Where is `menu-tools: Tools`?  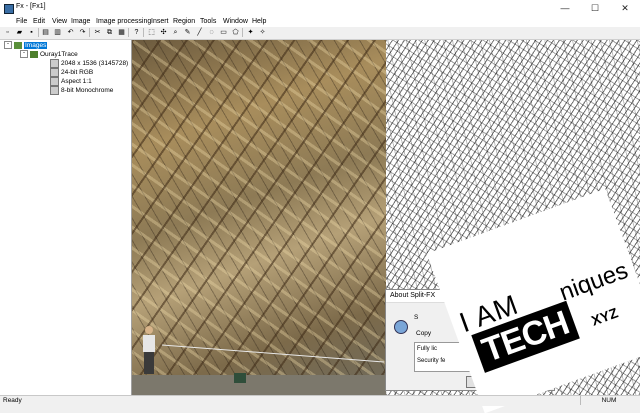
menu-tools: Tools is located at coordinates (208, 21).